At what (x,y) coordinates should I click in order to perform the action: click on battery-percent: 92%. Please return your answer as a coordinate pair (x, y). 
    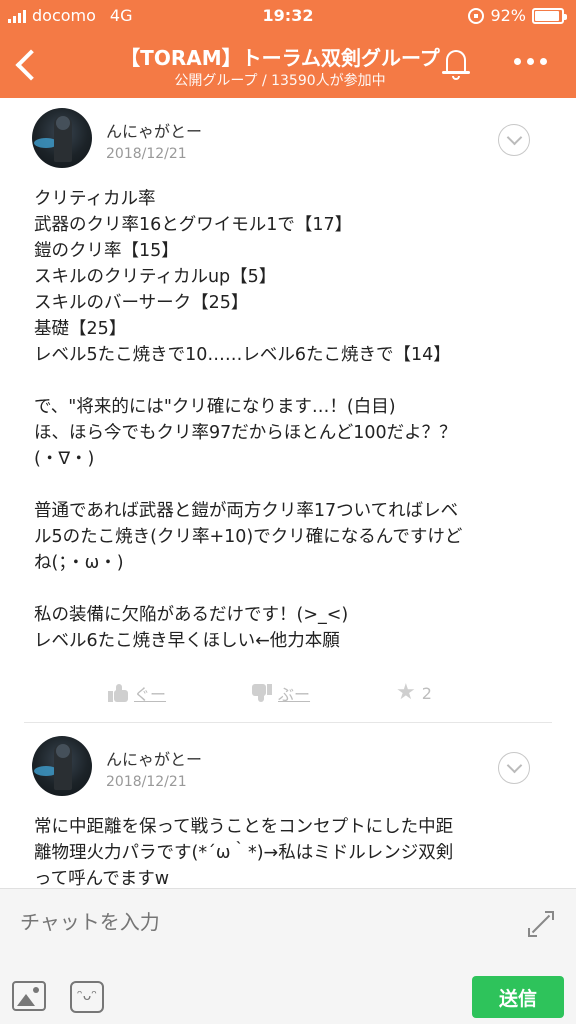
    Looking at the image, I should click on (508, 15).